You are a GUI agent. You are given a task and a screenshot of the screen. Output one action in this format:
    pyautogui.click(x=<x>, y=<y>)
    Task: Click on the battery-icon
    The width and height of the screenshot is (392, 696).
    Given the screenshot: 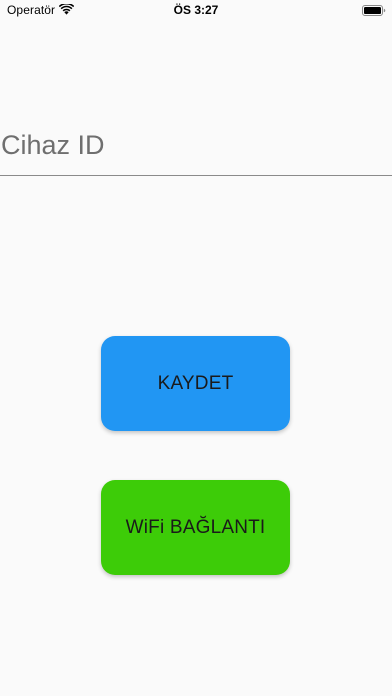 What is the action you would take?
    pyautogui.click(x=374, y=10)
    